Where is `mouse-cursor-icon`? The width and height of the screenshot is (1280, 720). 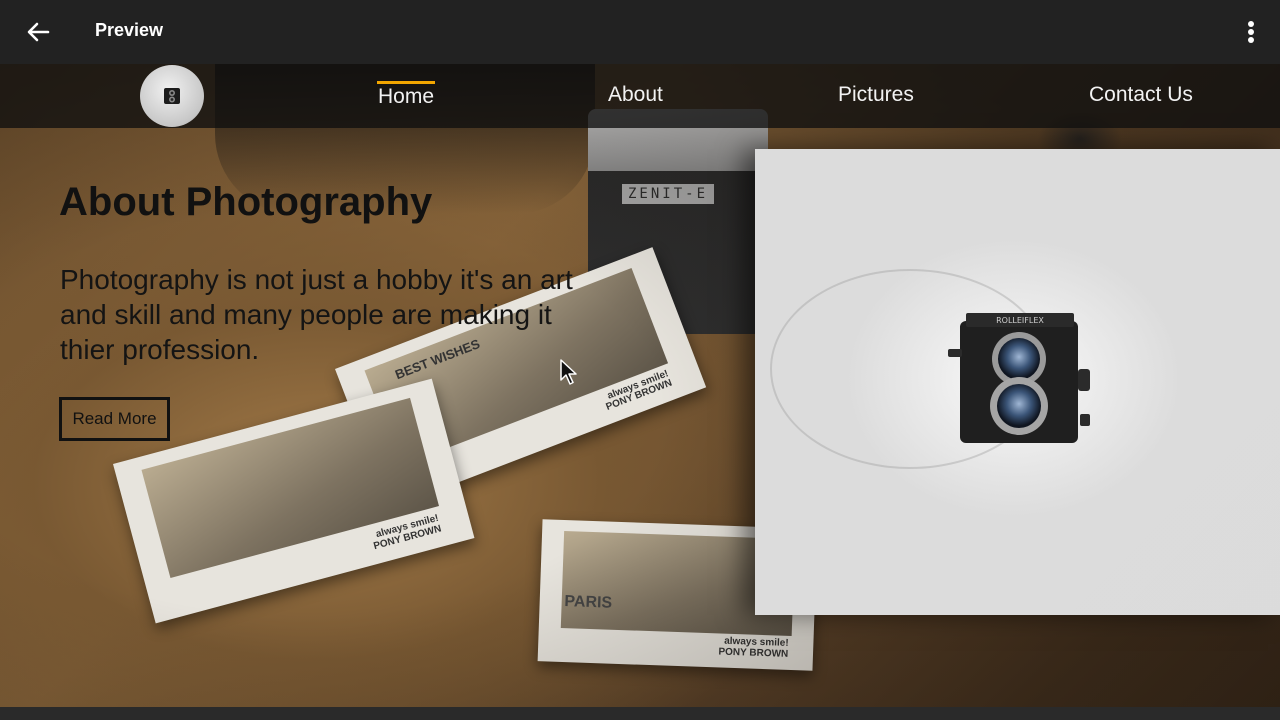
mouse-cursor-icon is located at coordinates (568, 372).